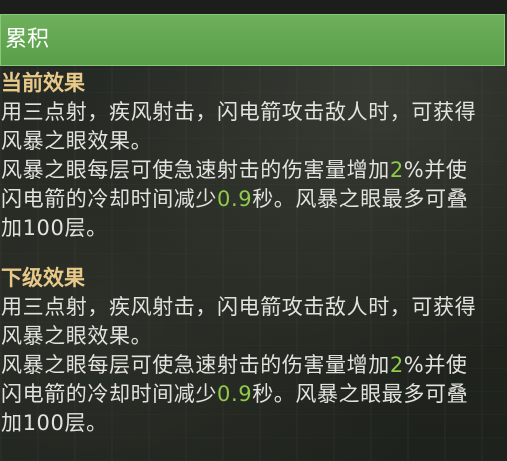  Describe the element at coordinates (360, 199) in the screenshot. I see `current-effect-line-4-tail: 秒。风暴之眼最多可叠` at that location.